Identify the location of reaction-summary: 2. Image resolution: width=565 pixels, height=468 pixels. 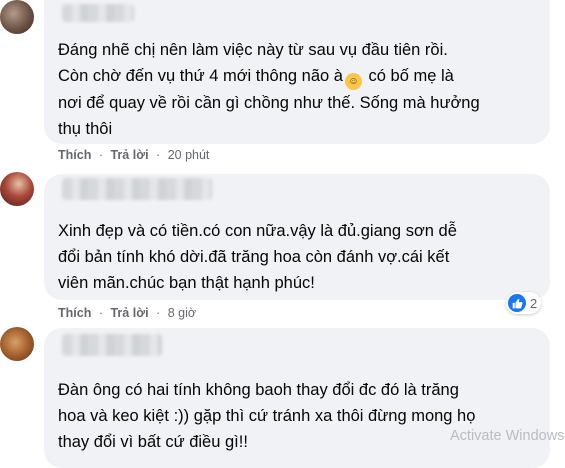
(524, 303).